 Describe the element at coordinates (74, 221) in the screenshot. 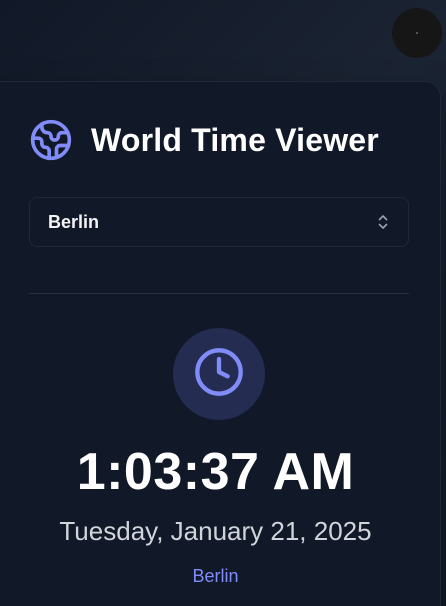

I see `timezone-select-value: Berlin` at that location.